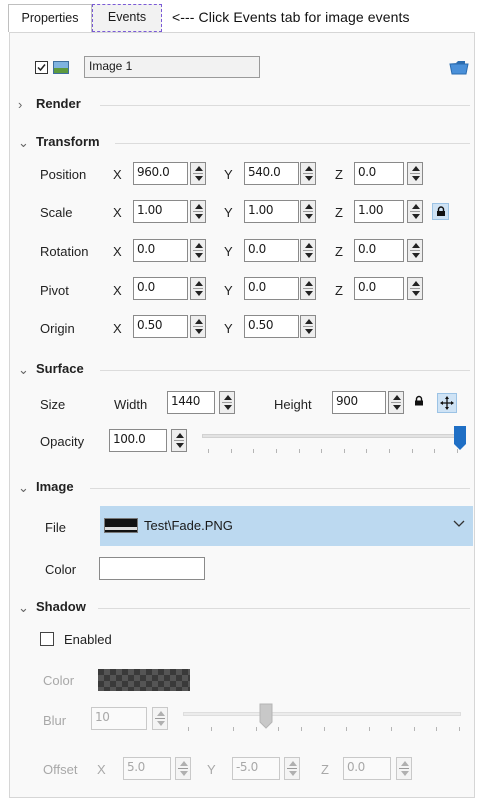  What do you see at coordinates (198, 288) in the screenshot?
I see `pivot-x-stepper` at bounding box center [198, 288].